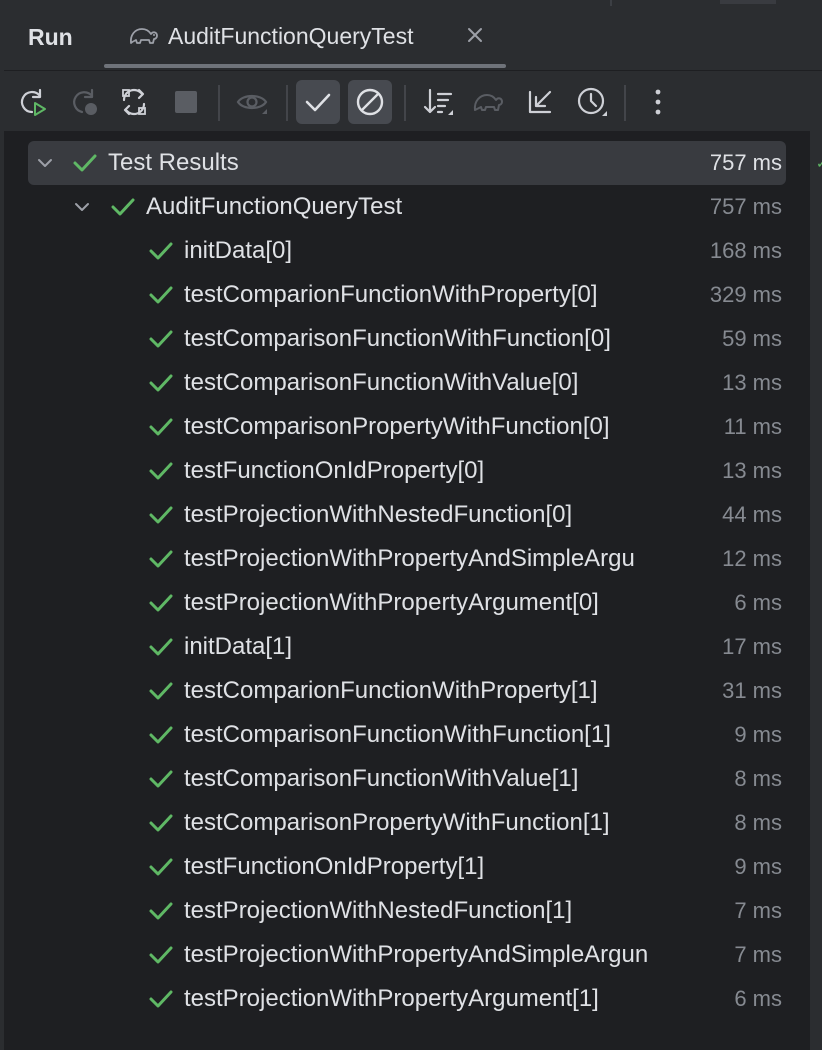 This screenshot has height=1050, width=822. I want to click on test-row: initData[1] 17 ms, so click(397, 647).